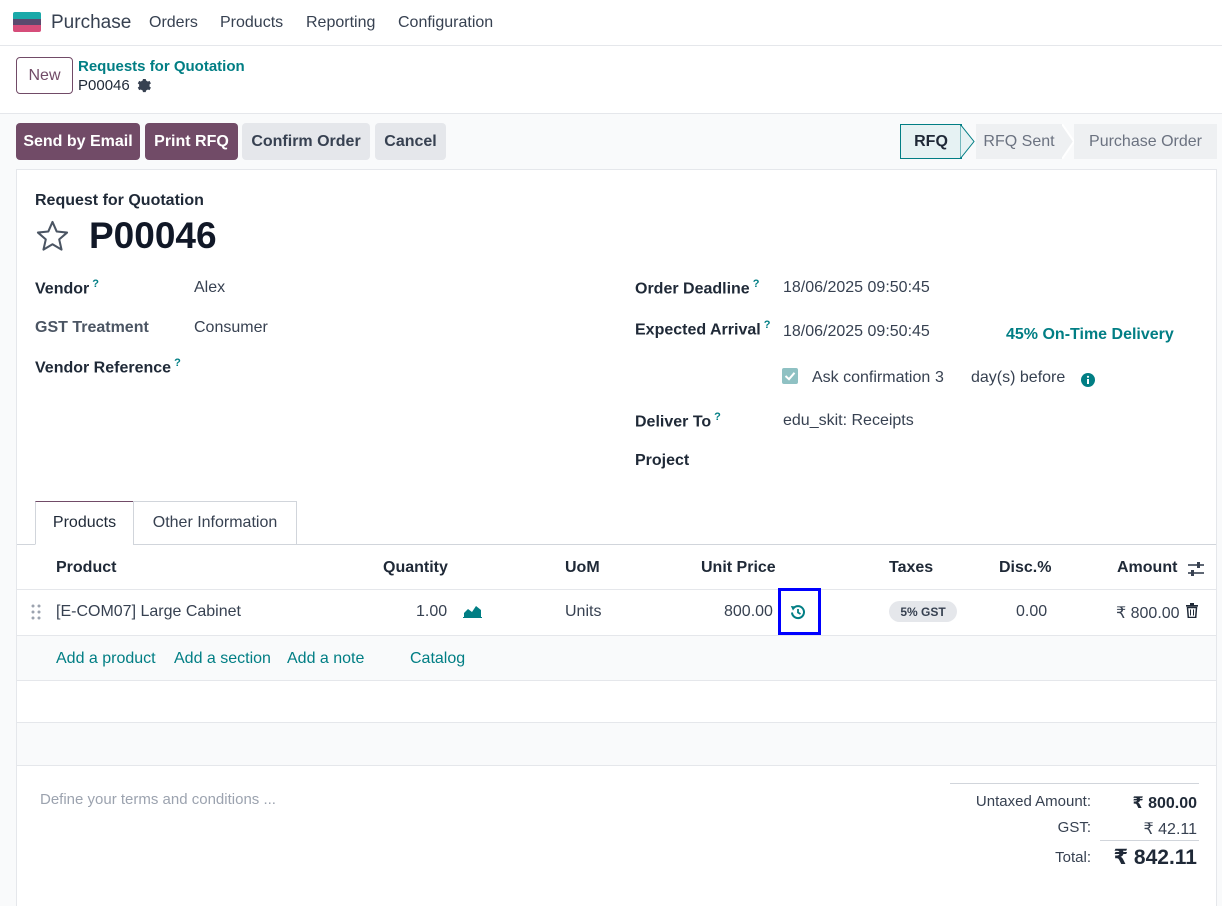  I want to click on untaxed-amount-value: ₹ 800.00, so click(1164, 803).